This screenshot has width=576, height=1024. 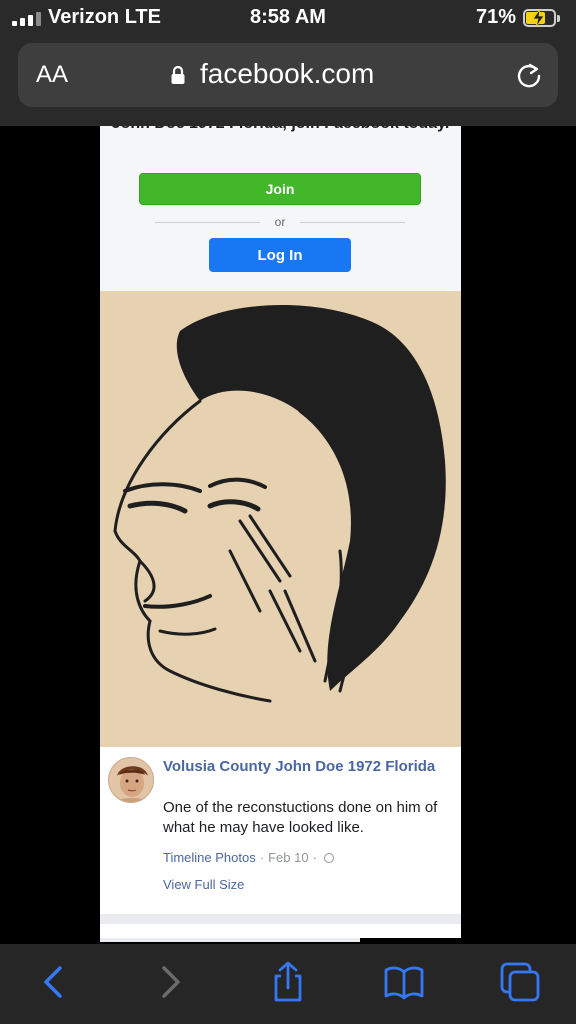 What do you see at coordinates (52, 75) in the screenshot?
I see `text-size-button: AA` at bounding box center [52, 75].